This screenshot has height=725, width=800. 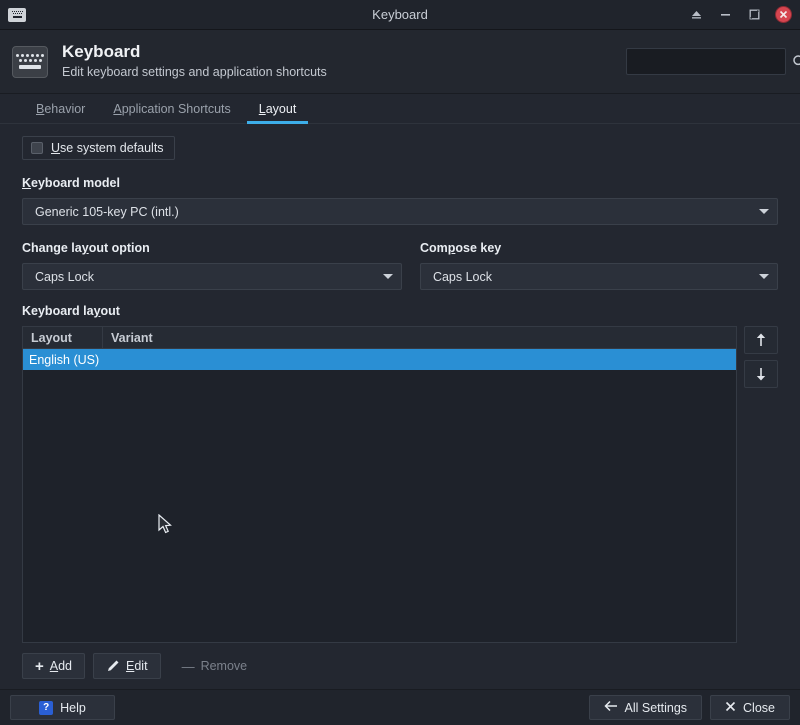 What do you see at coordinates (761, 340) in the screenshot?
I see `move-up-icon` at bounding box center [761, 340].